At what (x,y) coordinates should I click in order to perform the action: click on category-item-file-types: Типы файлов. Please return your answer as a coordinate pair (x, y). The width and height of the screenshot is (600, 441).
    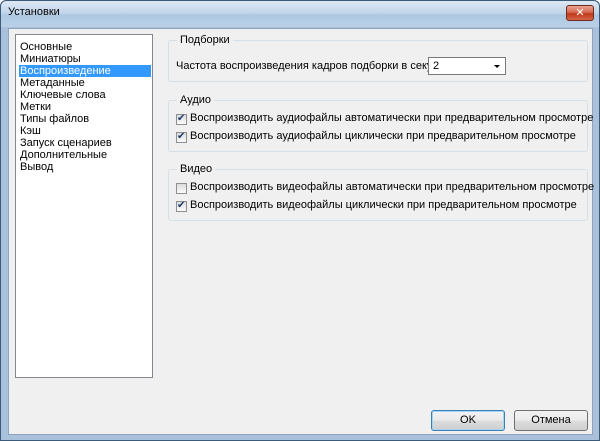
    Looking at the image, I should click on (85, 119).